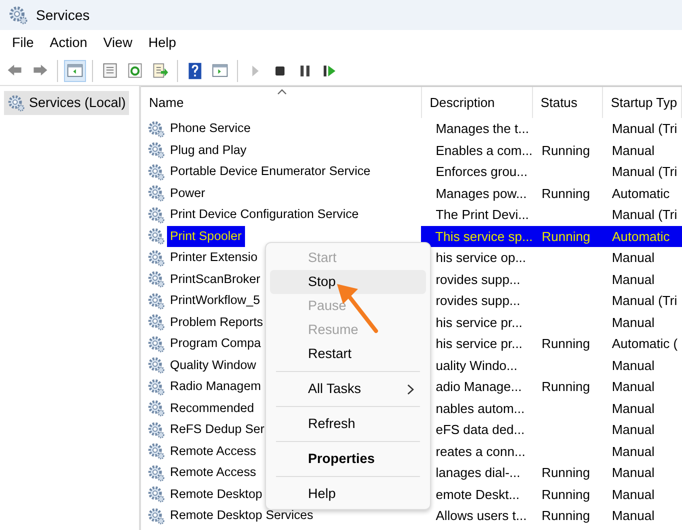  What do you see at coordinates (212, 408) in the screenshot?
I see `service-name: Recommended` at bounding box center [212, 408].